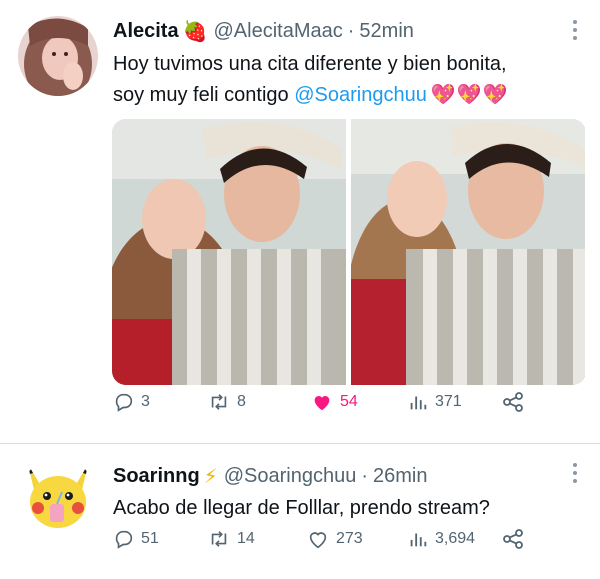 The height and width of the screenshot is (579, 600). I want to click on display-name: Alecita, so click(146, 31).